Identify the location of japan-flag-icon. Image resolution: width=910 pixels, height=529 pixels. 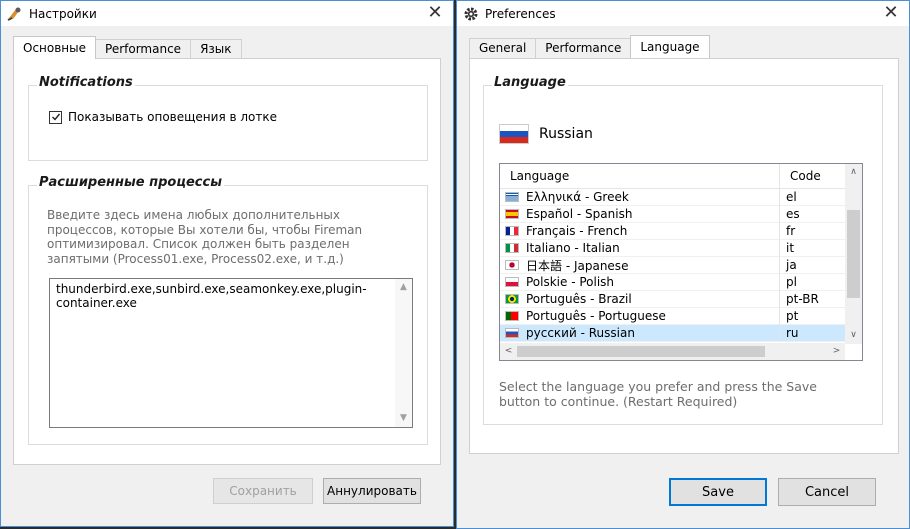
(512, 265).